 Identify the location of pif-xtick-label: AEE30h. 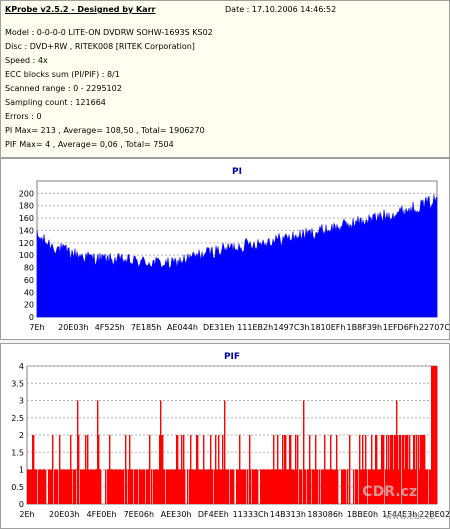
(176, 514).